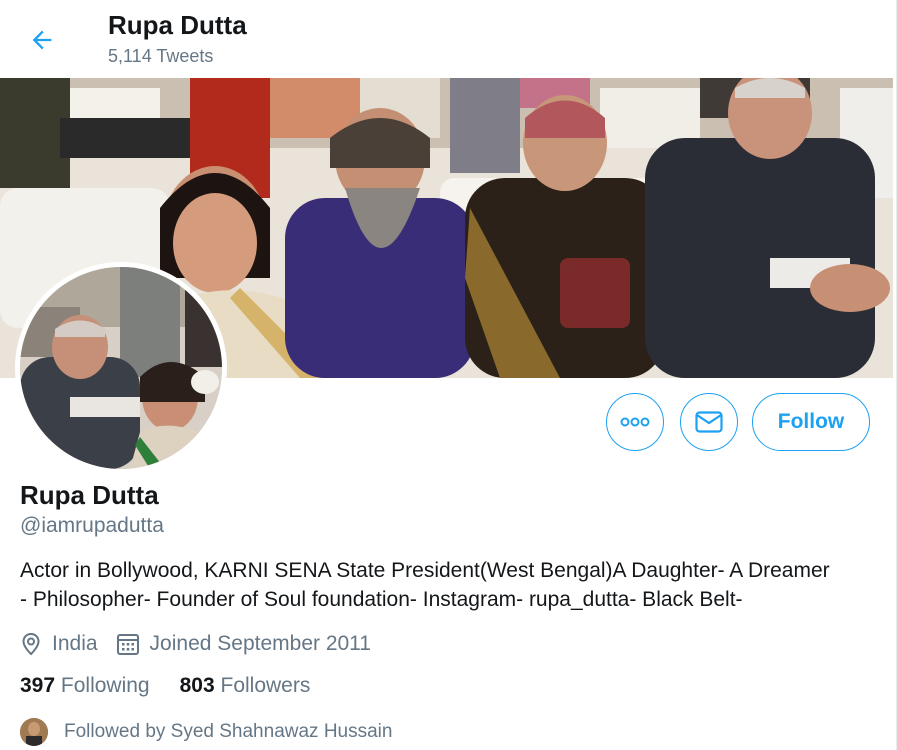 The width and height of the screenshot is (897, 750). What do you see at coordinates (446, 39) in the screenshot?
I see `profile-header: Rupa Dutta 5,114 Tweets` at bounding box center [446, 39].